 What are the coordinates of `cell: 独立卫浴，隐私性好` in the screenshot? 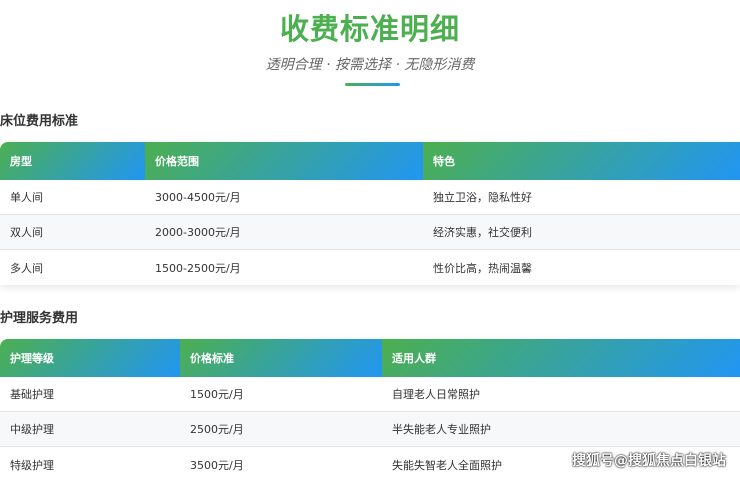 It's located at (482, 197).